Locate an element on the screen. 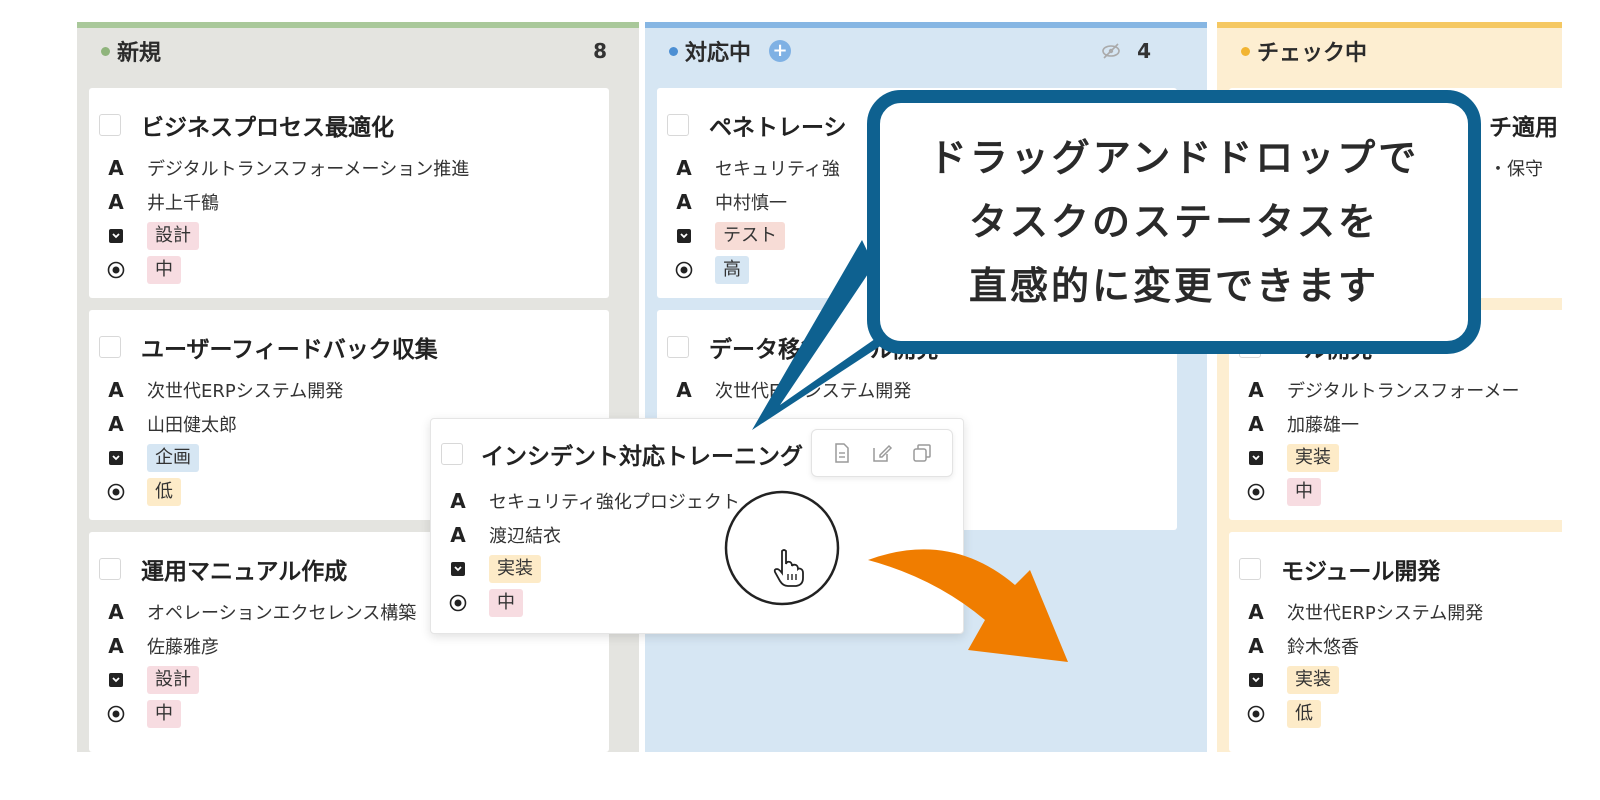 Image resolution: width=1600 pixels, height=800 pixels. add-card-icon: + is located at coordinates (780, 51).